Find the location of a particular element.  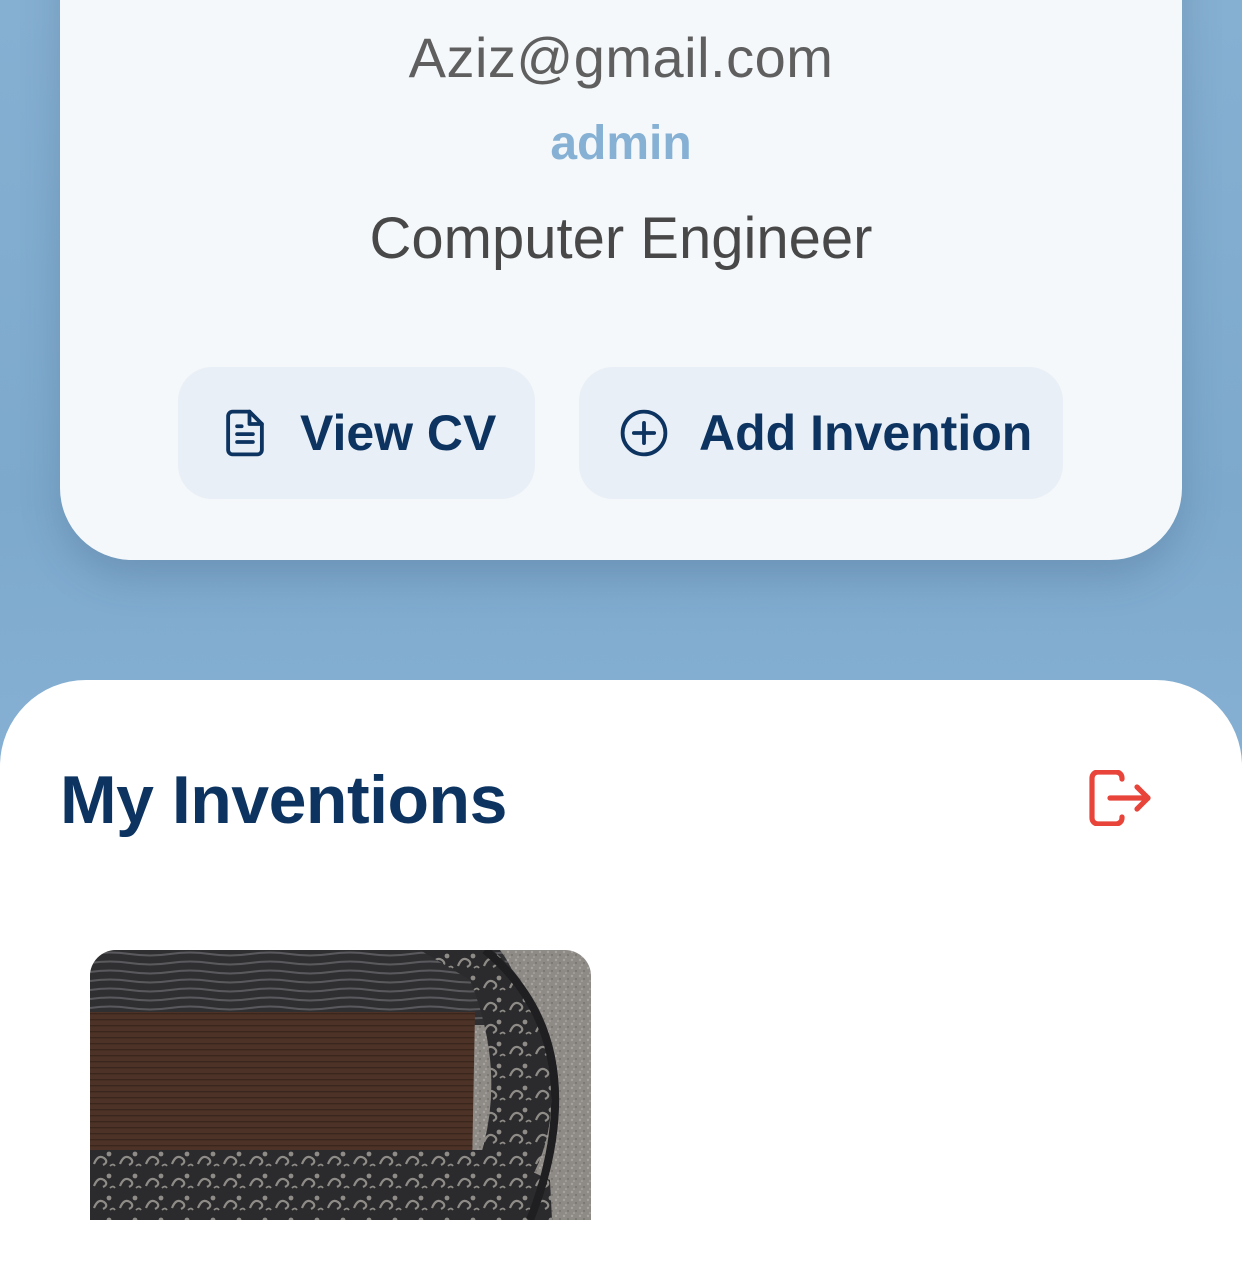

document-icon is located at coordinates (245, 433).